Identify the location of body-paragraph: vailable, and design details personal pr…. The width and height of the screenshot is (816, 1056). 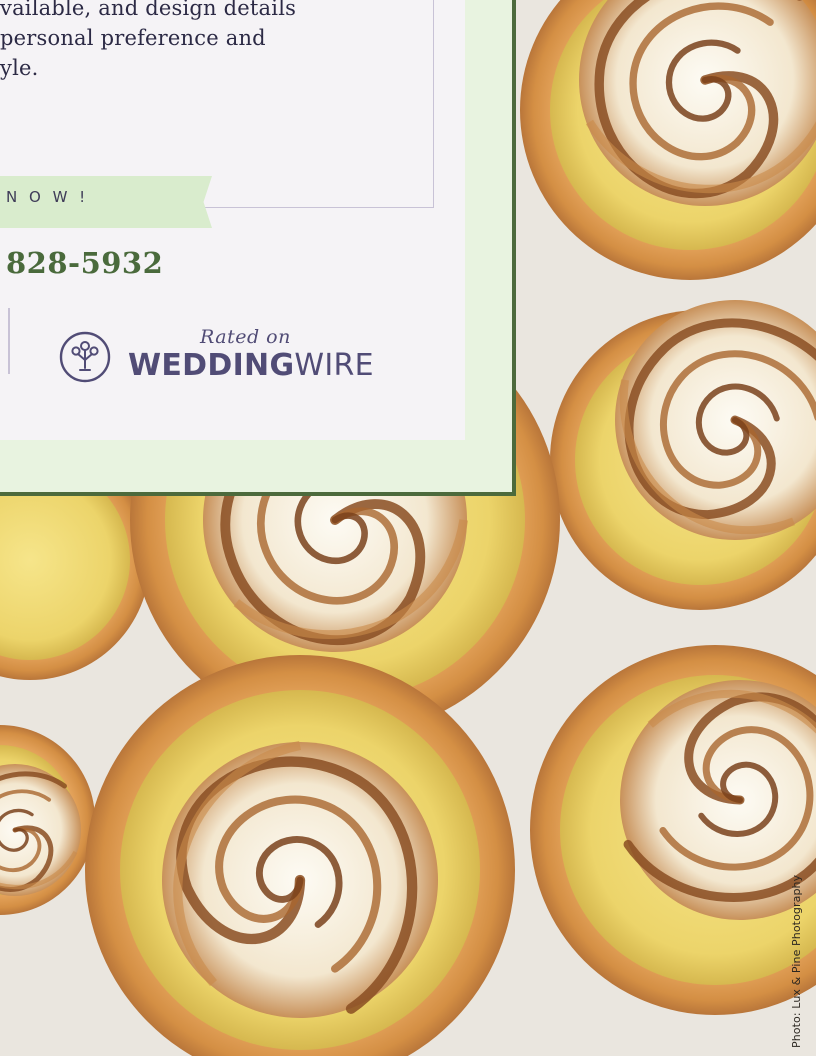
(148, 40).